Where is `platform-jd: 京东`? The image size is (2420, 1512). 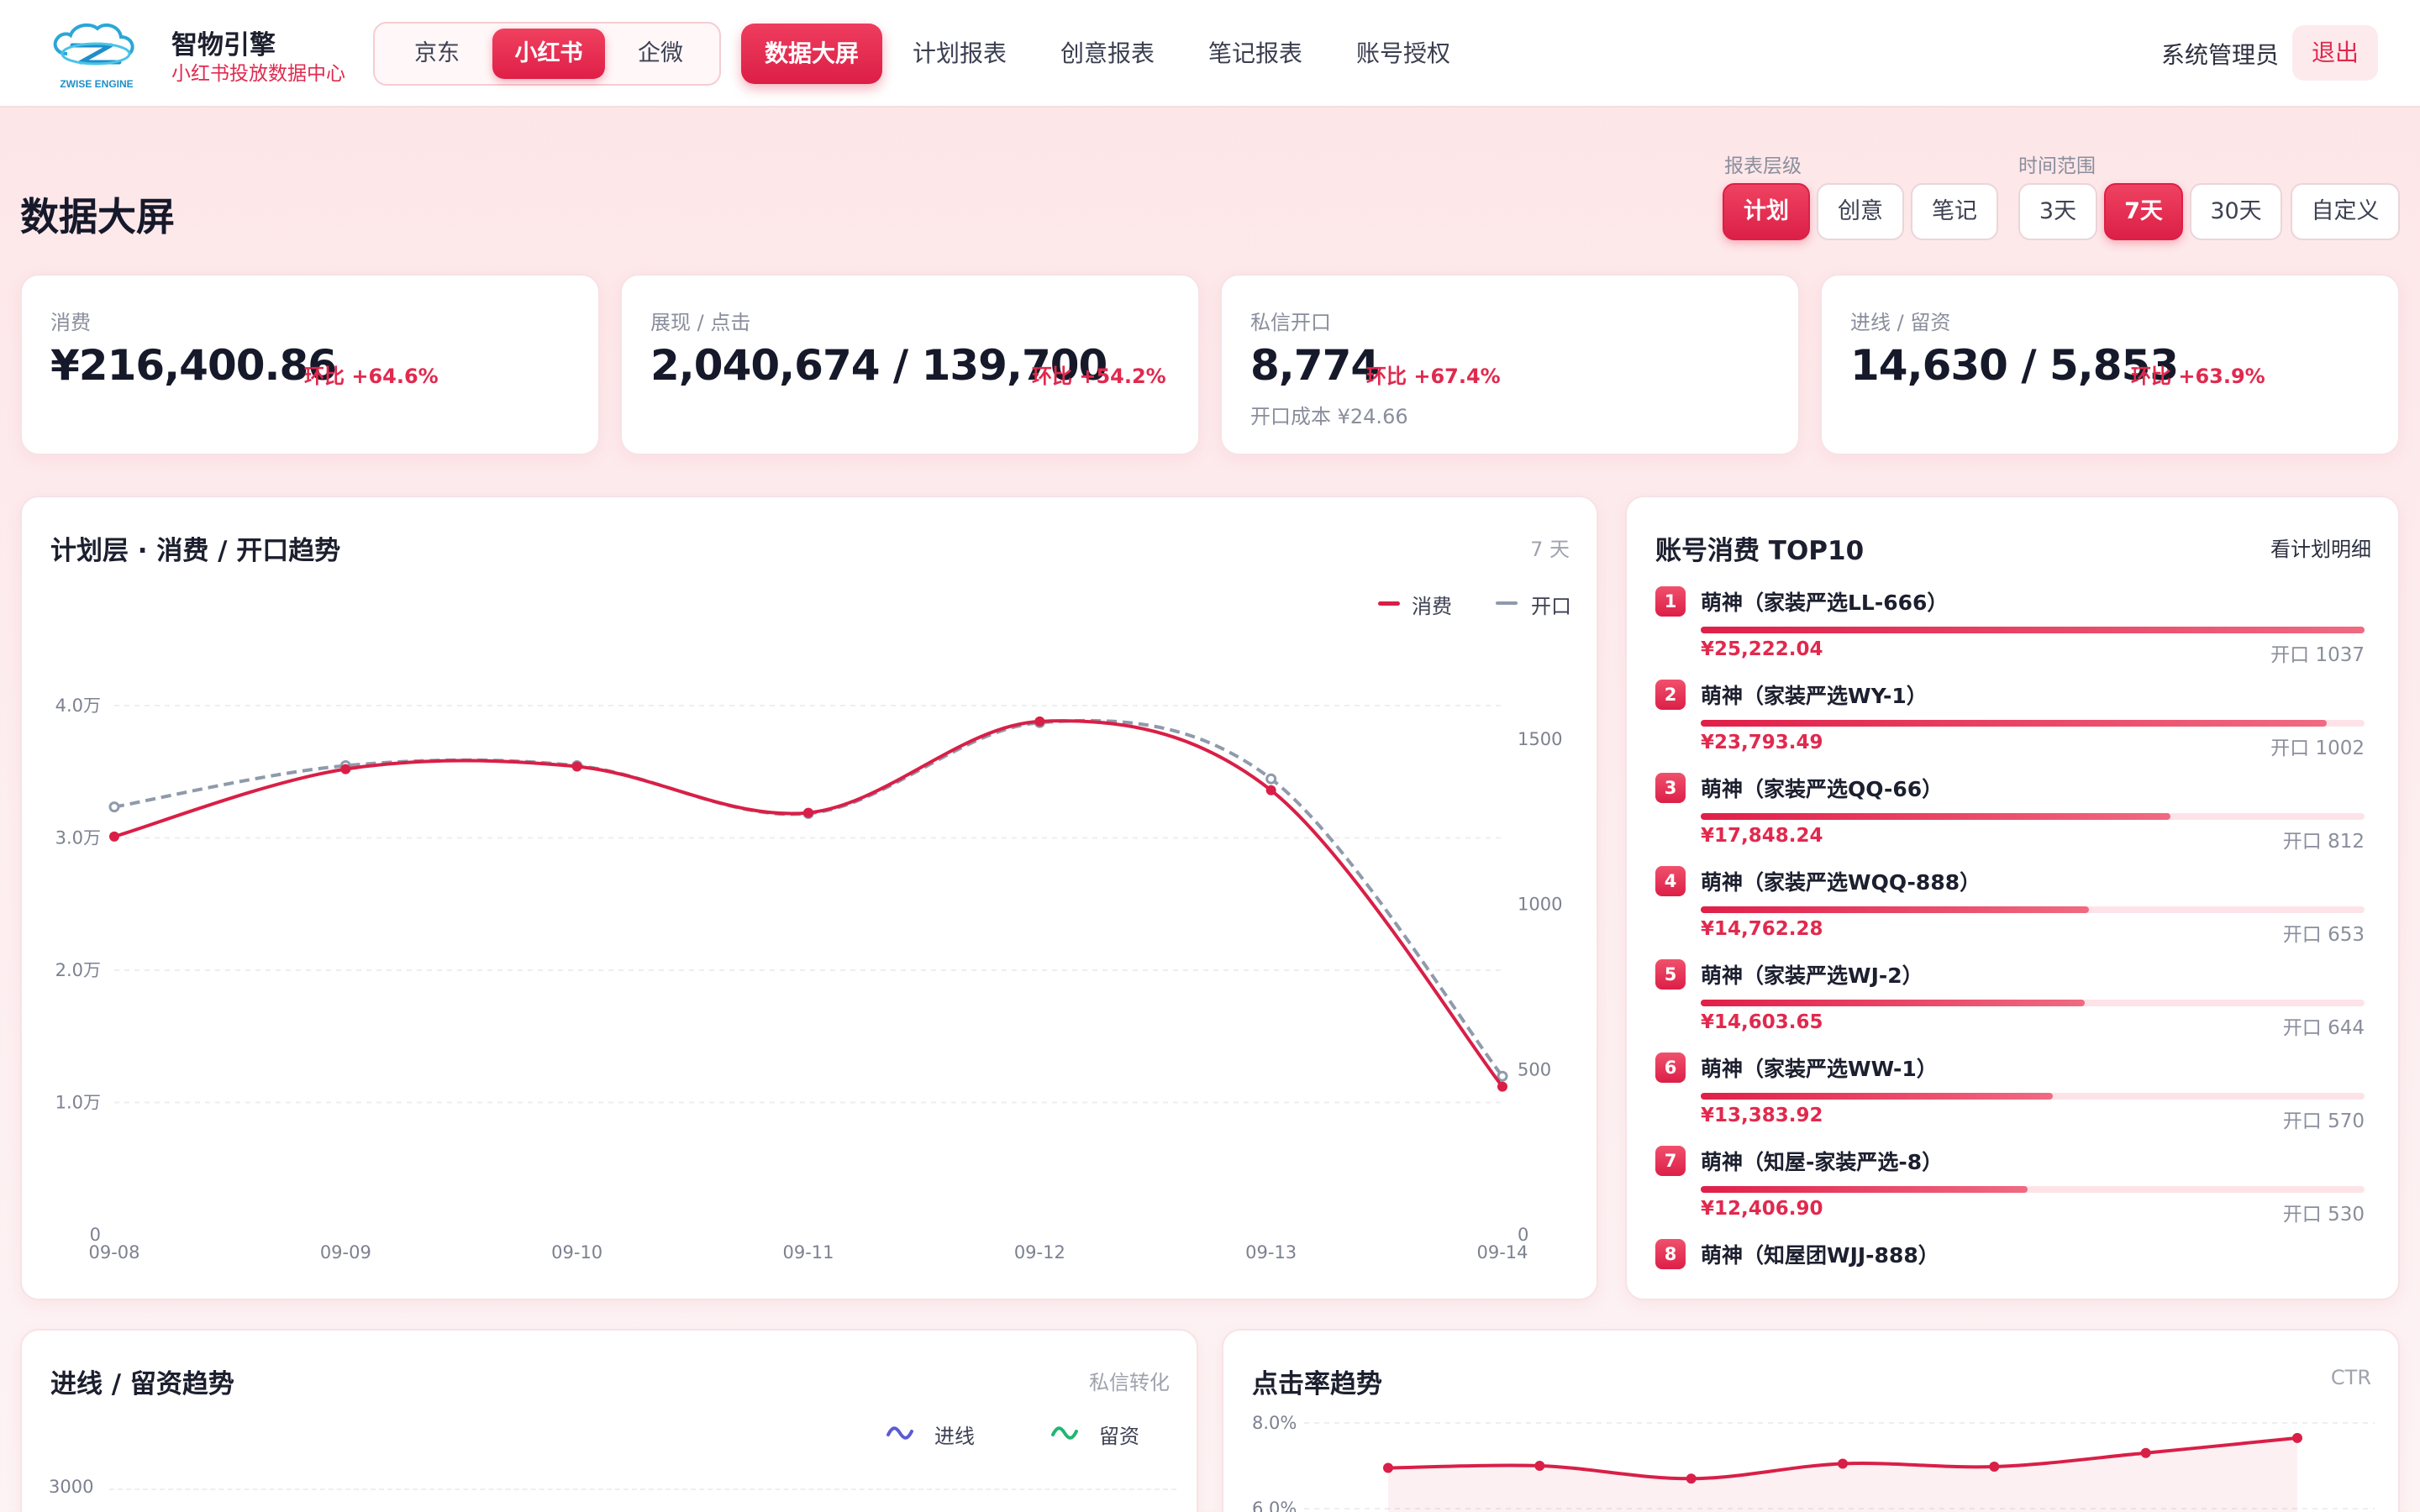 platform-jd: 京东 is located at coordinates (437, 54).